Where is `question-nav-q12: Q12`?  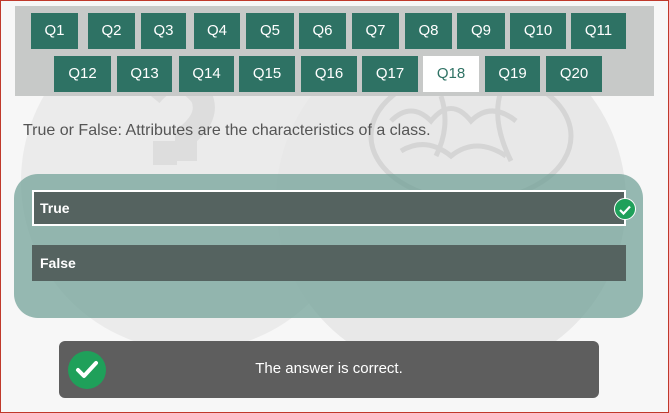
question-nav-q12: Q12 is located at coordinates (82, 74).